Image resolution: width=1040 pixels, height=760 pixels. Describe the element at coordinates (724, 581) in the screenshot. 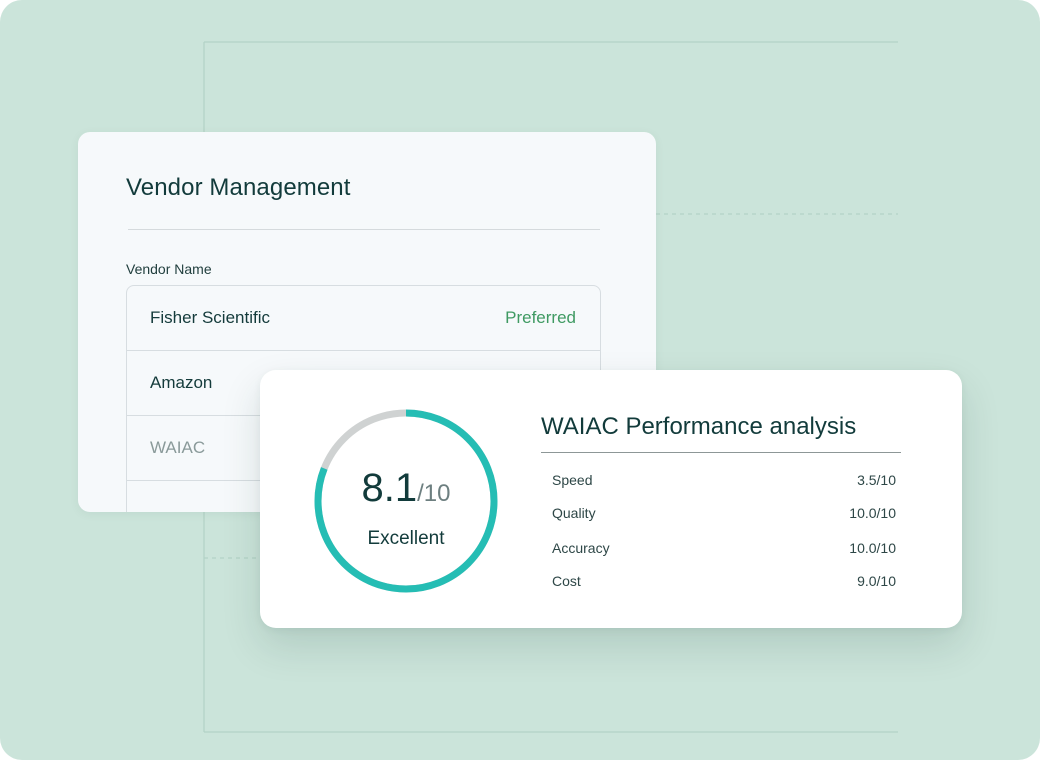

I see `metric-row-cost: Cost 9.0/10` at that location.